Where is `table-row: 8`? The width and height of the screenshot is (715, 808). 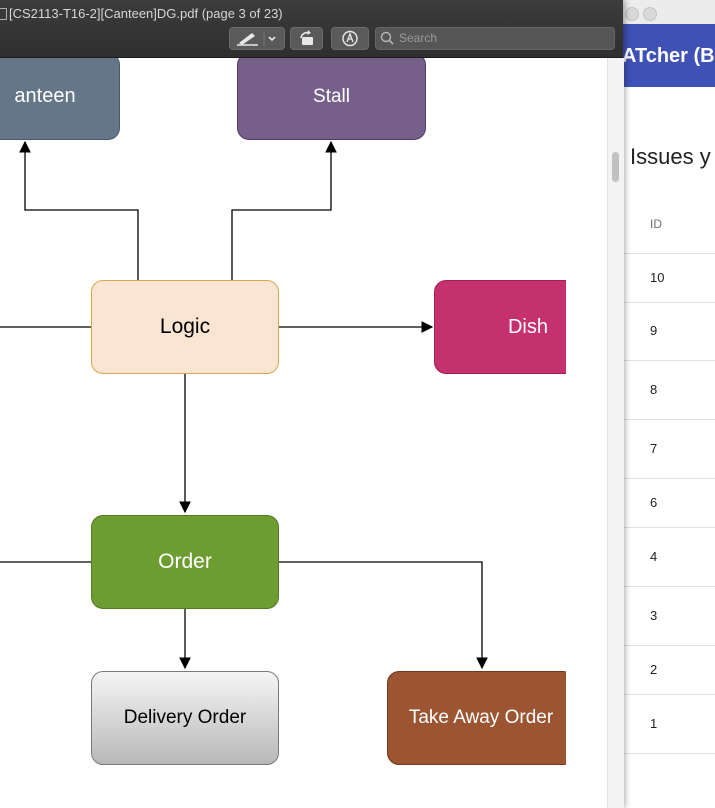 table-row: 8 is located at coordinates (668, 390).